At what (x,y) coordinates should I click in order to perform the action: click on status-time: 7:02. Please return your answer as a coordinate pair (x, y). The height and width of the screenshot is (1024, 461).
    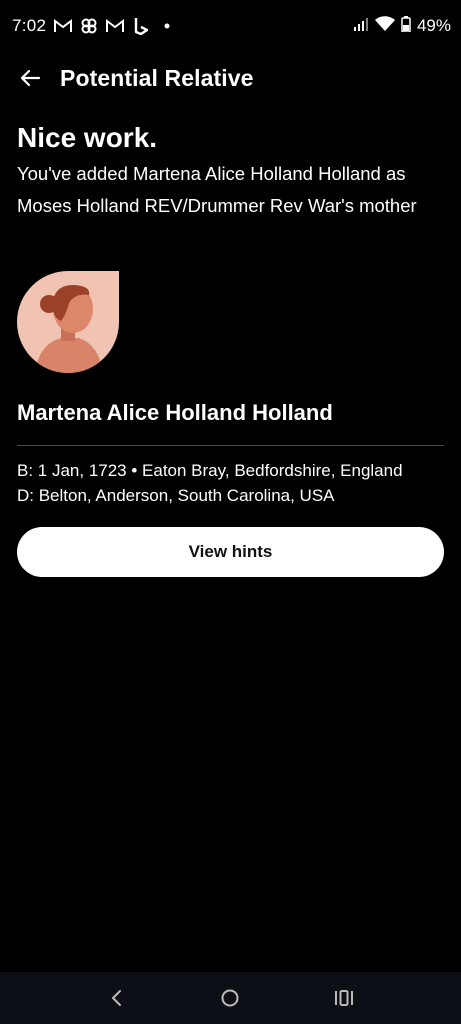
    Looking at the image, I should click on (29, 25).